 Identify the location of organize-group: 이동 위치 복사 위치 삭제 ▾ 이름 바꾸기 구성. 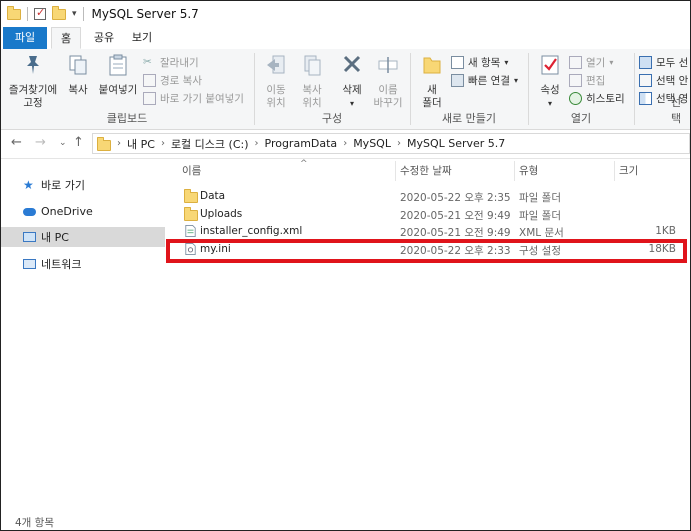
(332, 89).